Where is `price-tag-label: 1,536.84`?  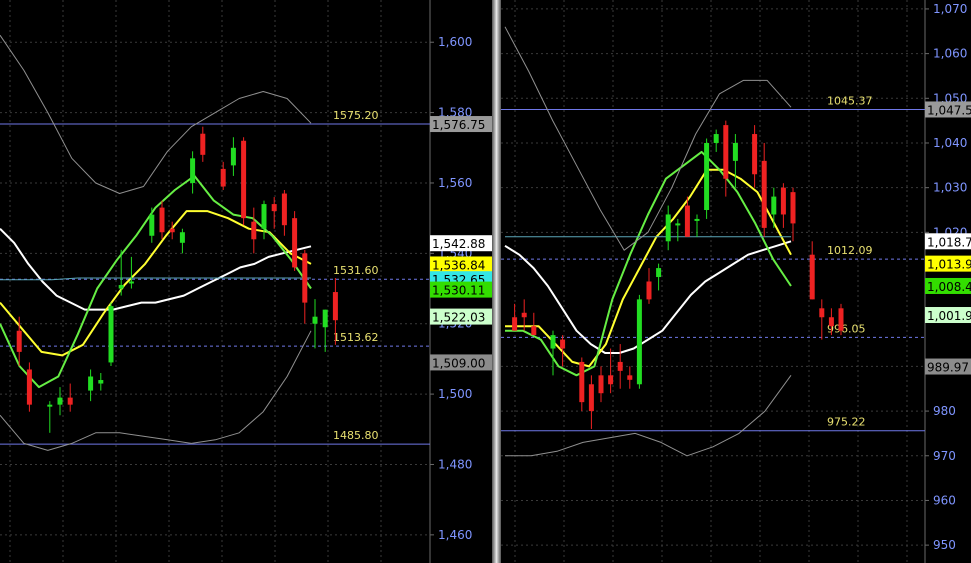 price-tag-label: 1,536.84 is located at coordinates (458, 265).